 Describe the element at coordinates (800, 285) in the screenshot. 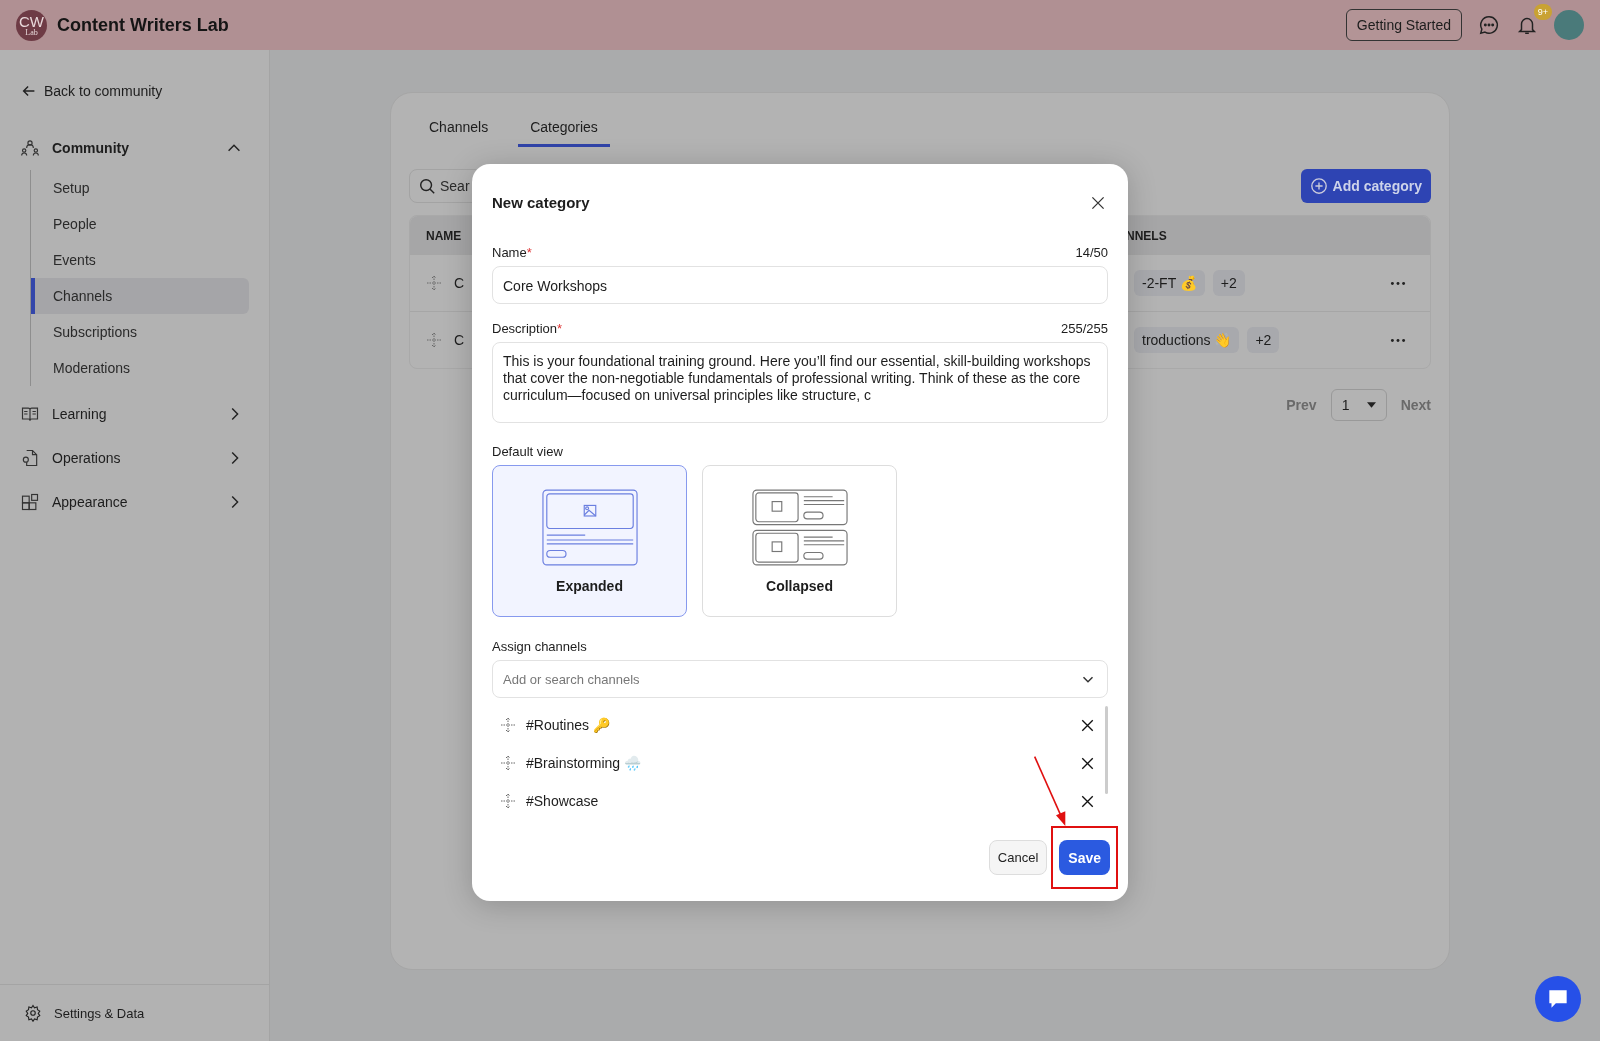

I see `name-field: Core Workshops` at that location.